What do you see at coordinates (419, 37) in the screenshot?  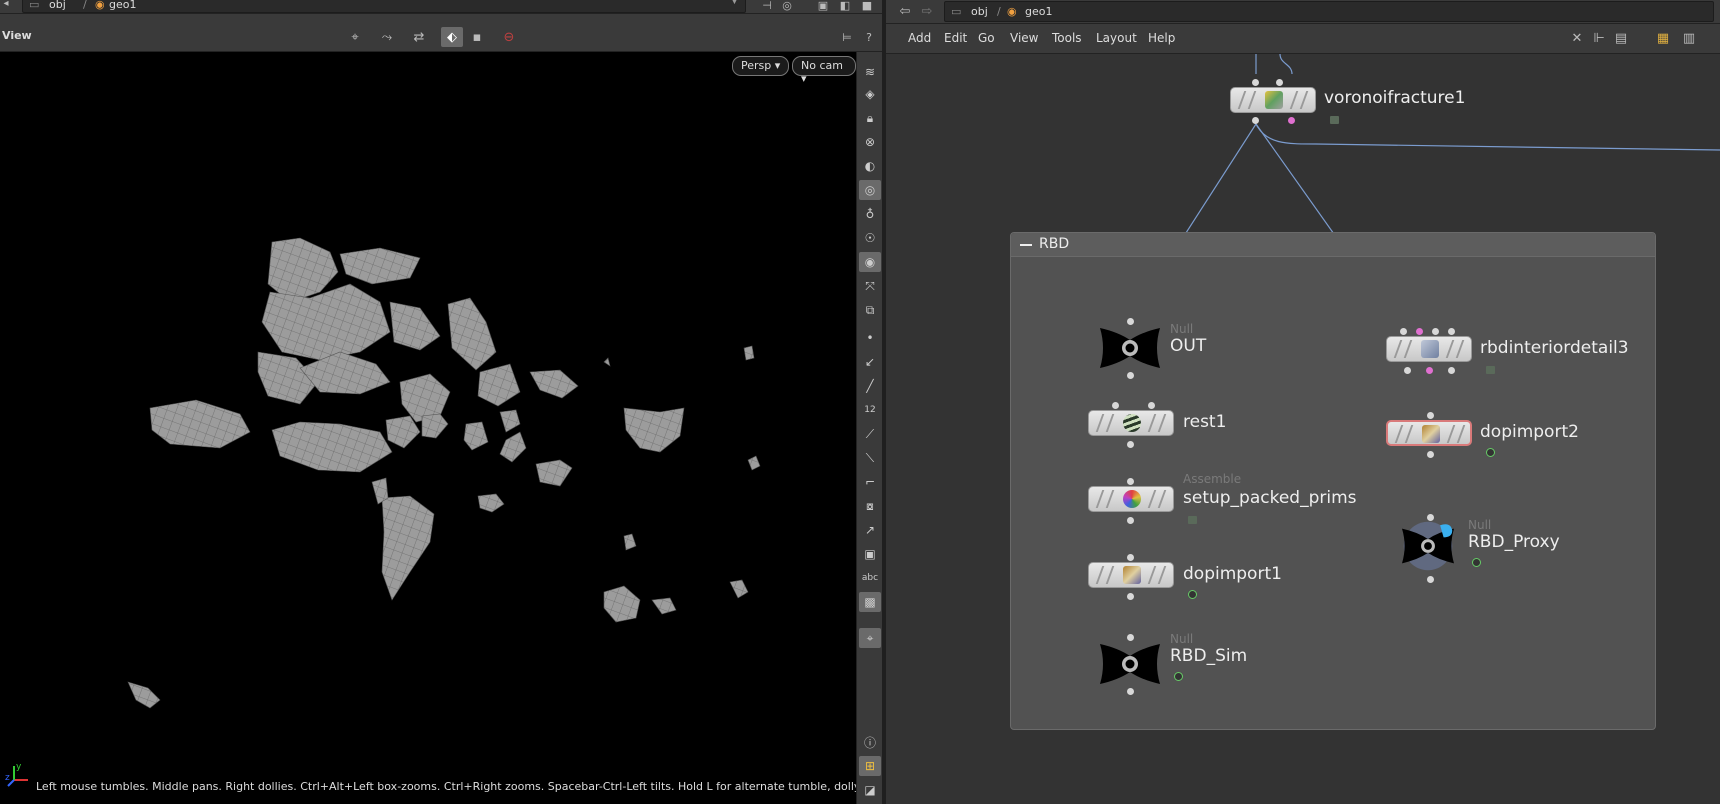 I see `select-groups-icon: ⇄` at bounding box center [419, 37].